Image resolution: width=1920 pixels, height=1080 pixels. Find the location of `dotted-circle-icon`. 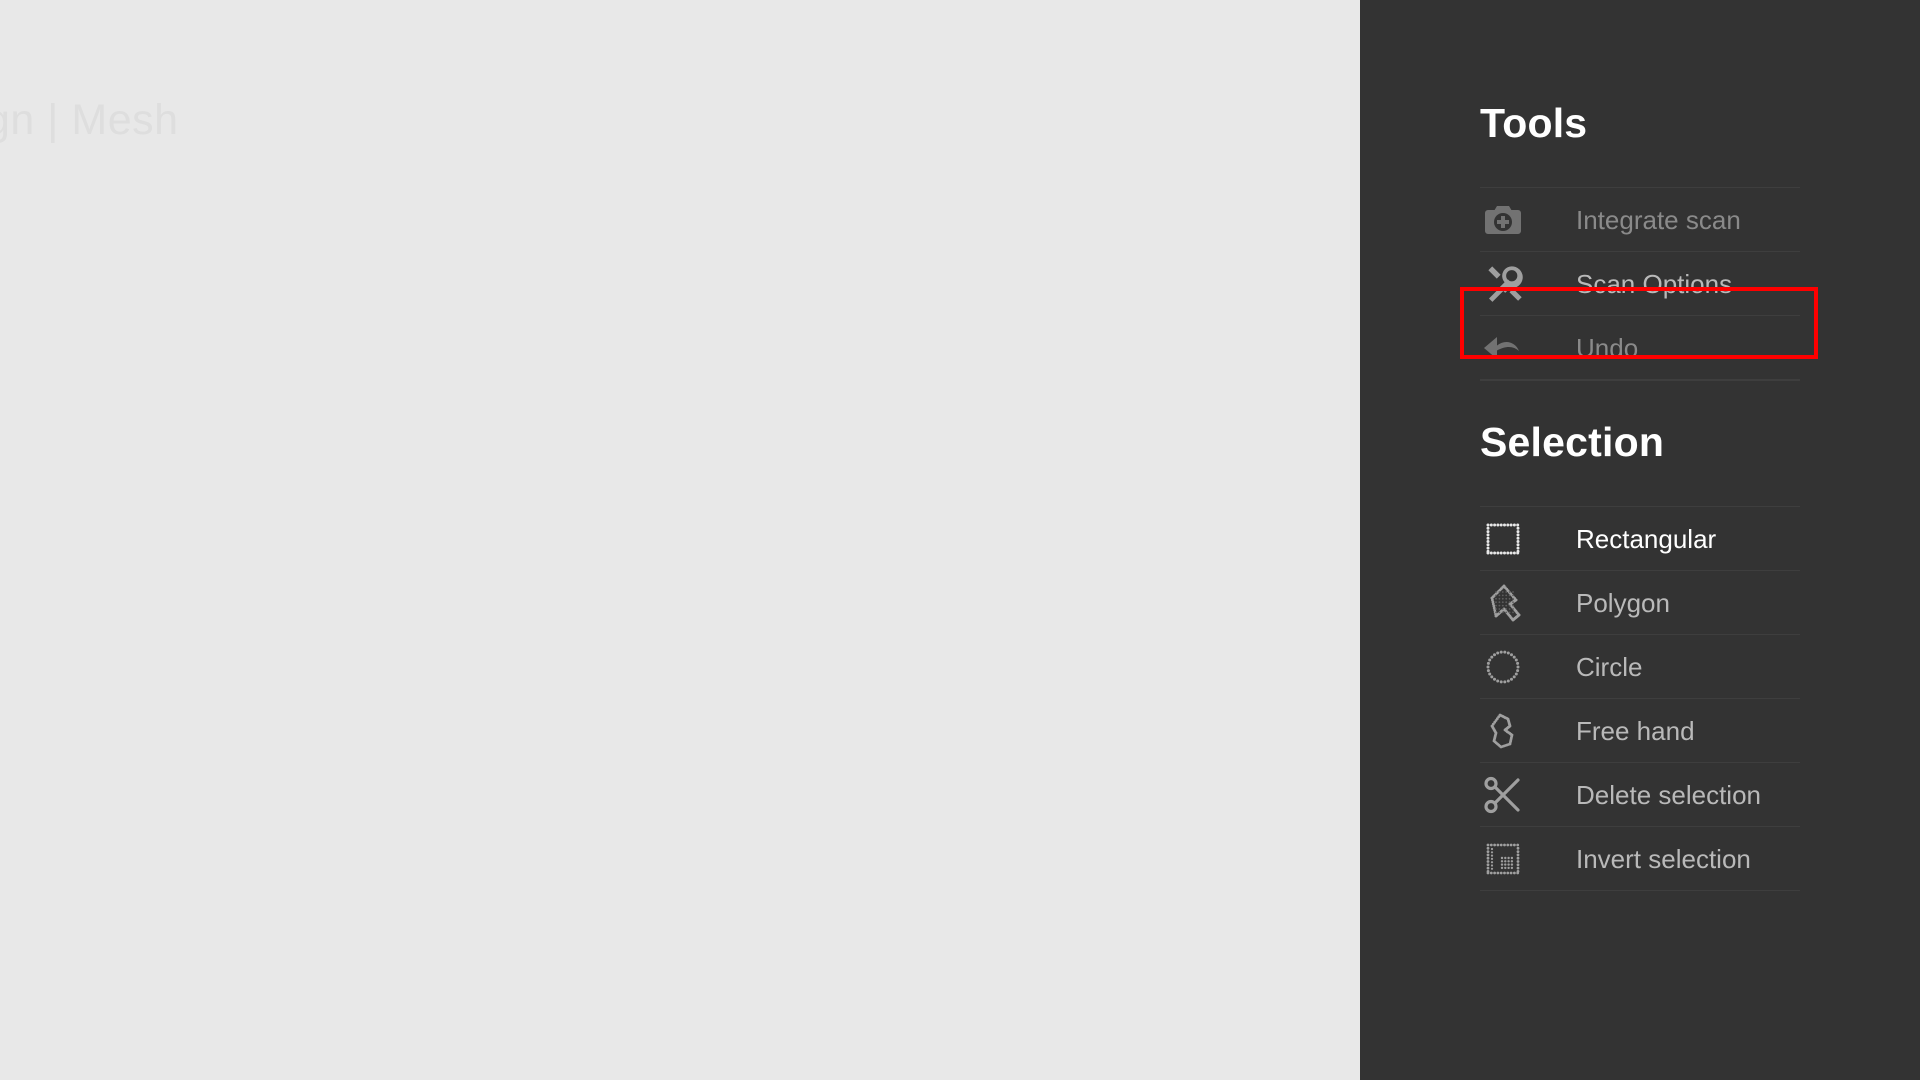

dotted-circle-icon is located at coordinates (1503, 667).